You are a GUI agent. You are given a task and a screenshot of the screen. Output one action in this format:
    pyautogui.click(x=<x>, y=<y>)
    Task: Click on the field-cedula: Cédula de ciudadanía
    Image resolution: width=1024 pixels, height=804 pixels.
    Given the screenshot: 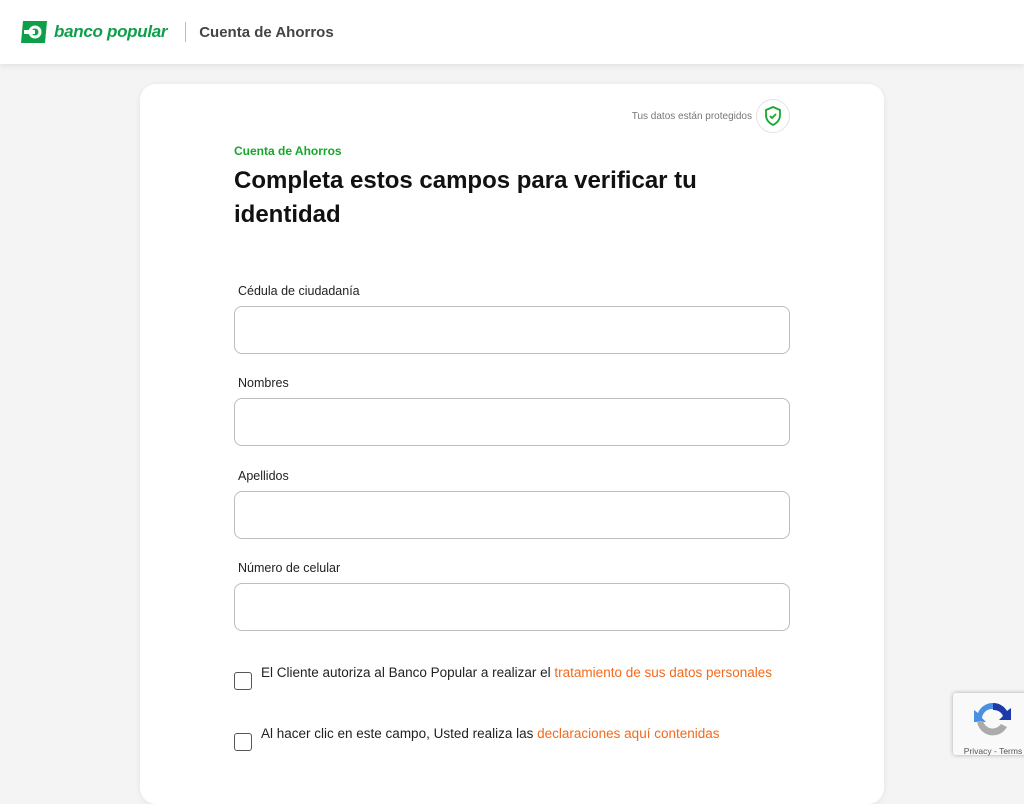 What is the action you would take?
    pyautogui.click(x=512, y=319)
    